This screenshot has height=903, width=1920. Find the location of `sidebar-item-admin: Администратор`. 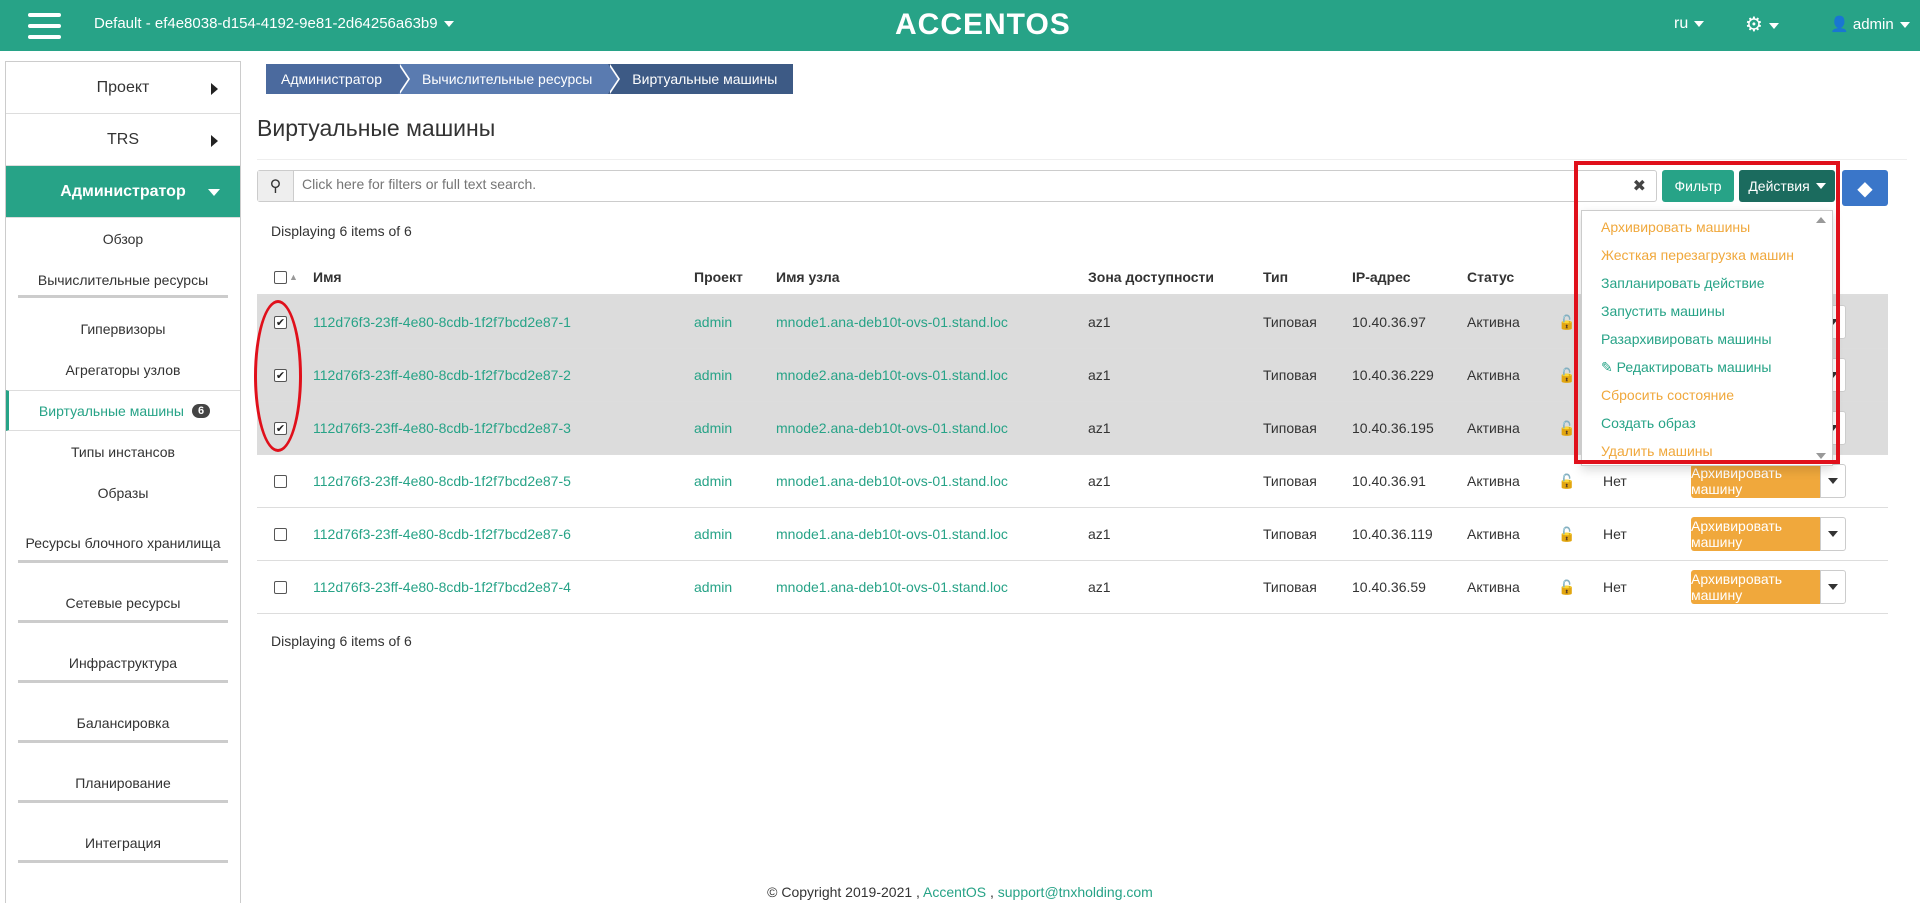

sidebar-item-admin: Администратор is located at coordinates (123, 192).